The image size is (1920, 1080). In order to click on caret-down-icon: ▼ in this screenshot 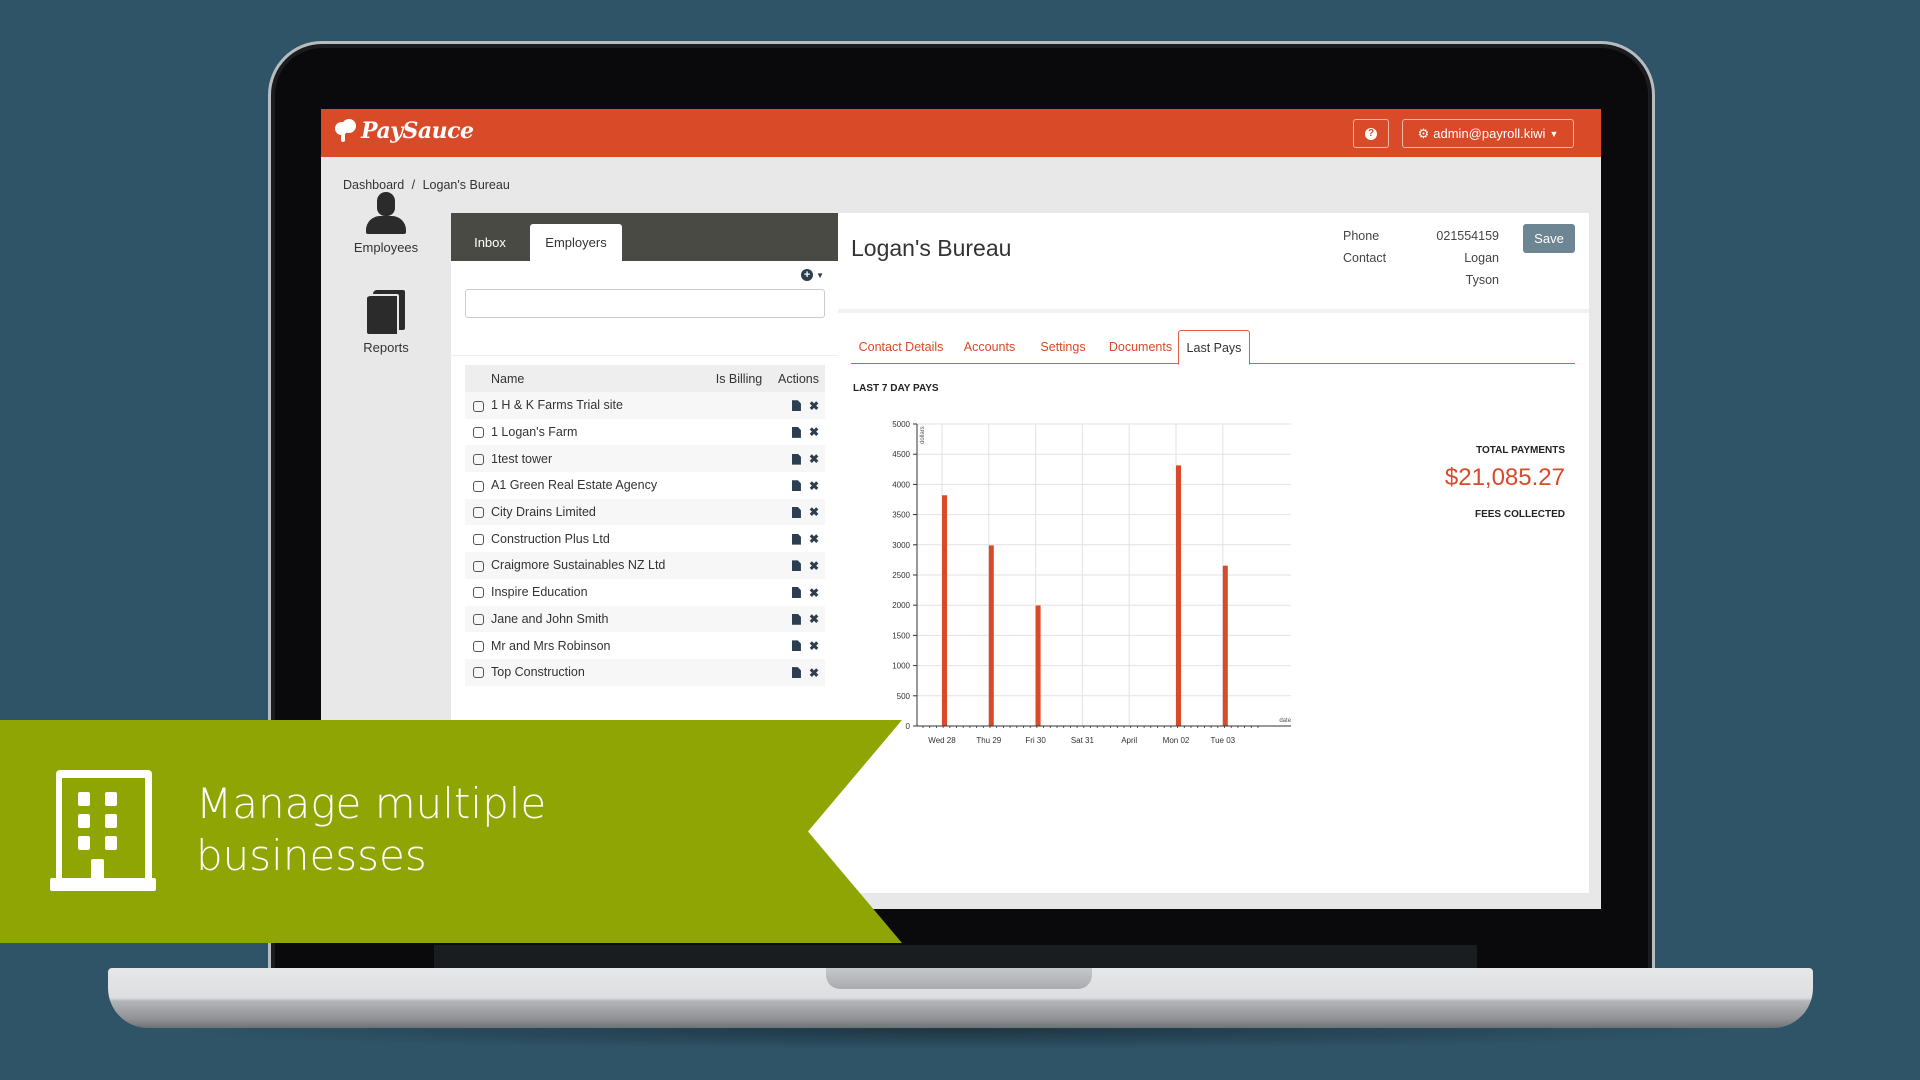, I will do `click(820, 275)`.